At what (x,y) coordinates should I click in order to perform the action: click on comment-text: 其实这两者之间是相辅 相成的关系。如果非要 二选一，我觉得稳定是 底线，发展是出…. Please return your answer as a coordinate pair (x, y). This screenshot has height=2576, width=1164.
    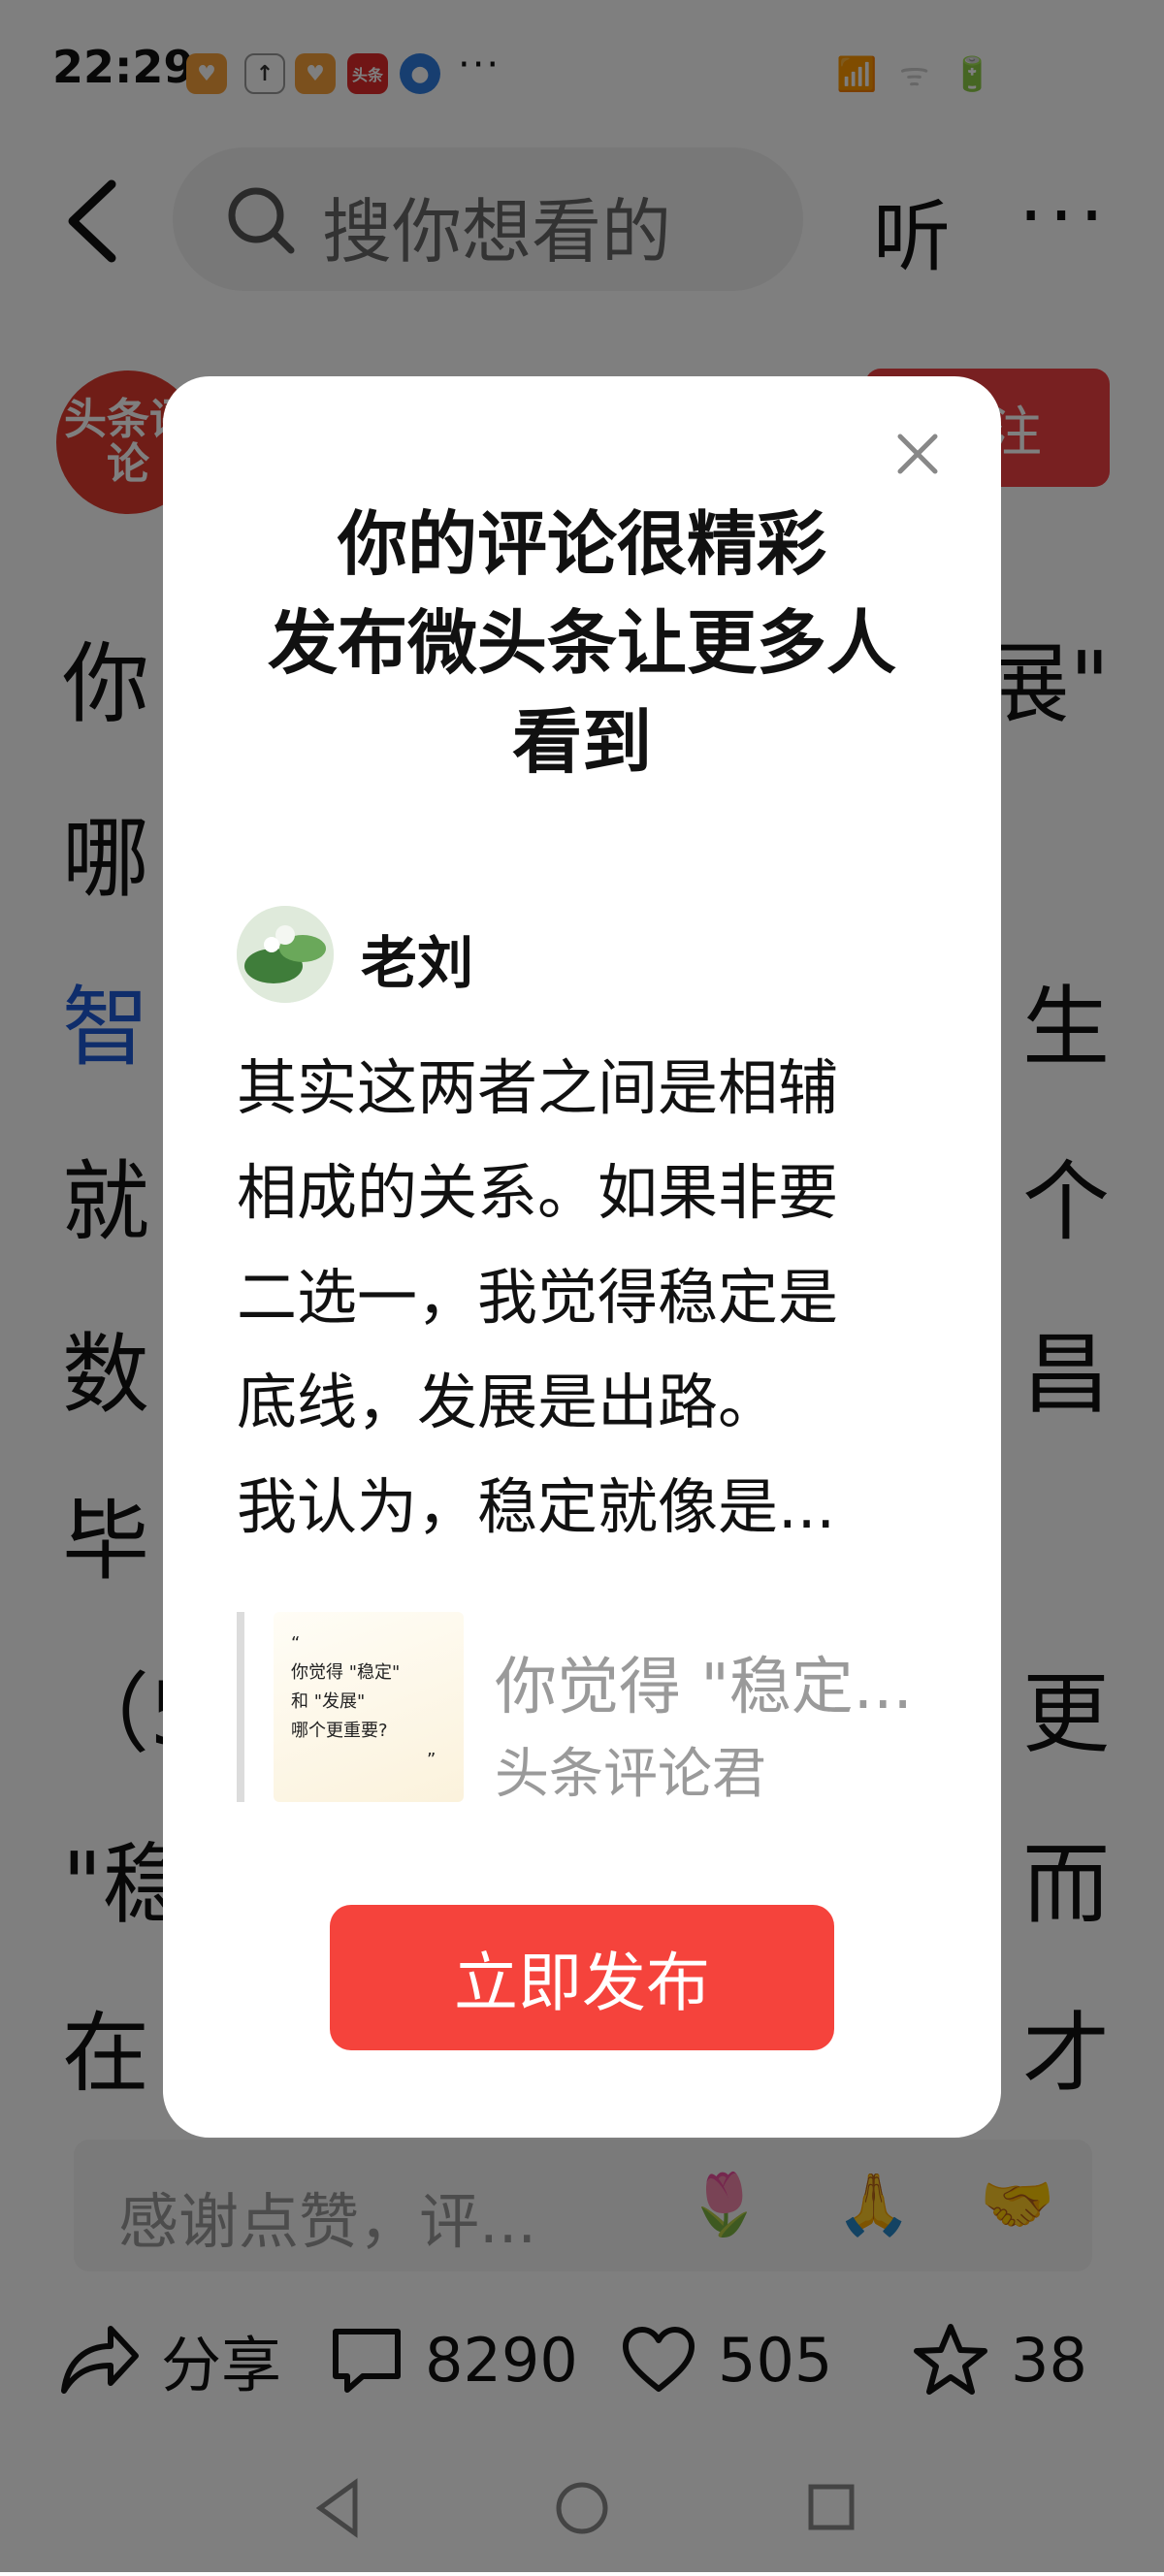
    Looking at the image, I should click on (538, 1297).